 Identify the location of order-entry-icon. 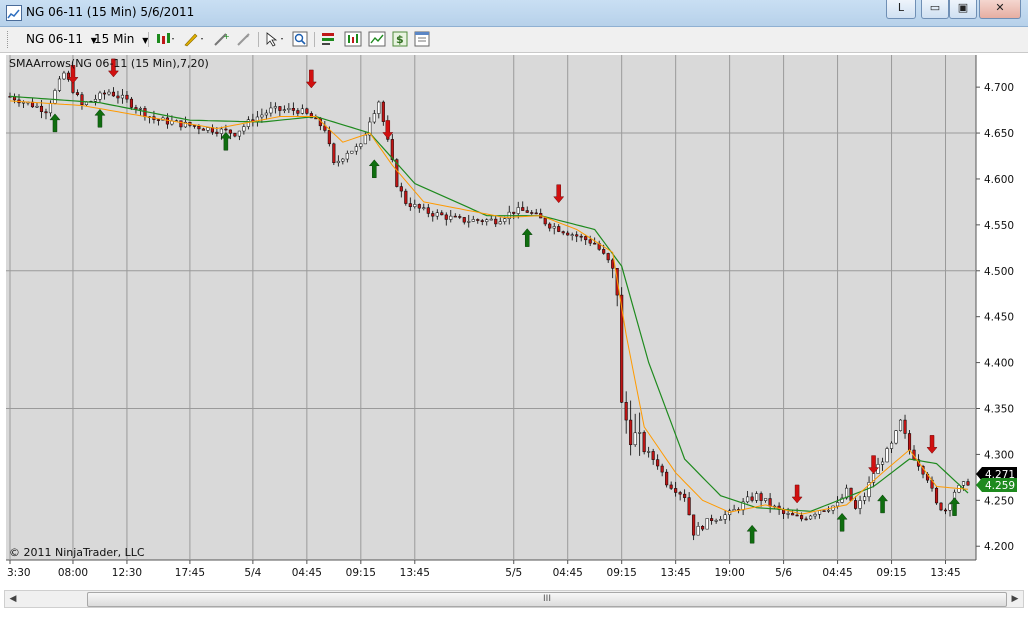
(328, 39).